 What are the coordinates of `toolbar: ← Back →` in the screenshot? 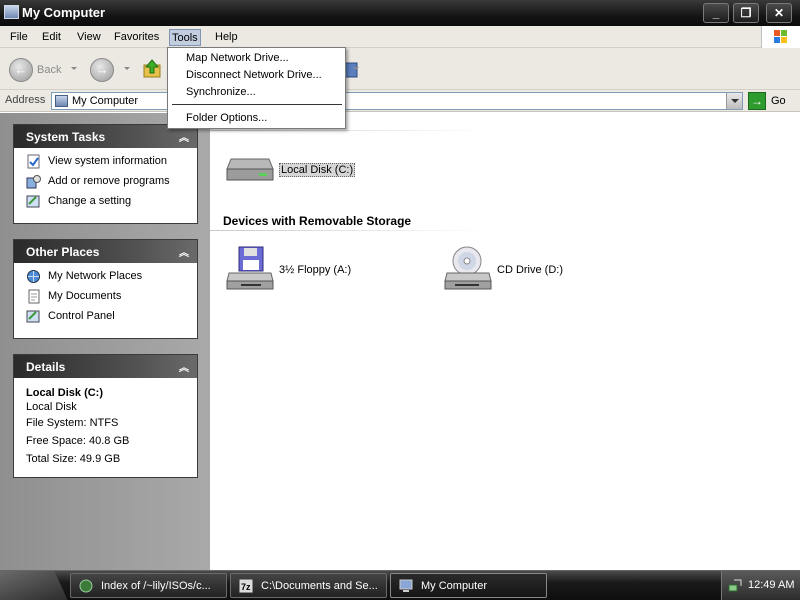 It's located at (400, 69).